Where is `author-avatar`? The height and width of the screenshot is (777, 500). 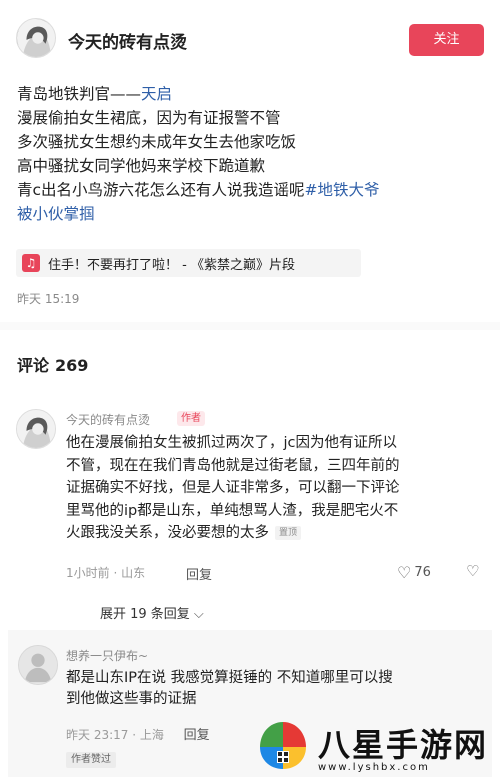 author-avatar is located at coordinates (36, 38).